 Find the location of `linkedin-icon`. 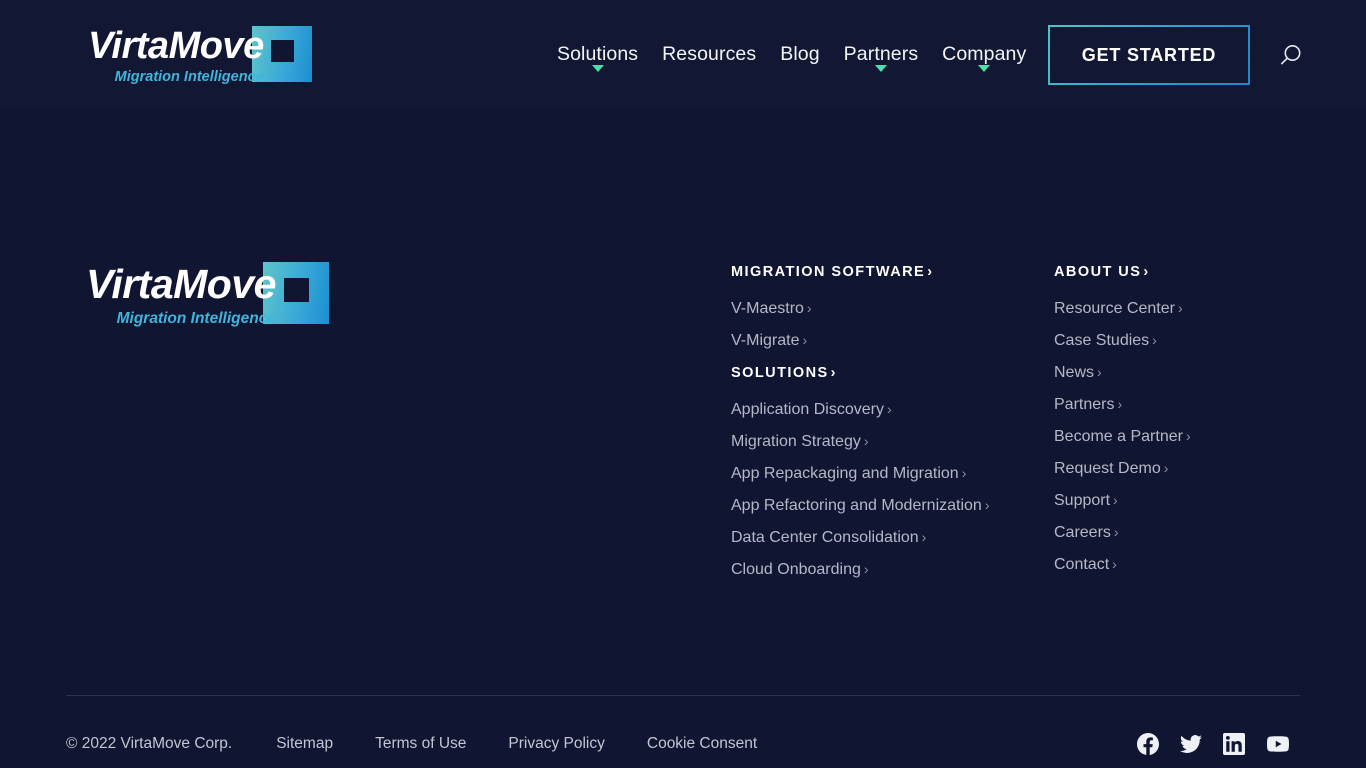

linkedin-icon is located at coordinates (1234, 744).